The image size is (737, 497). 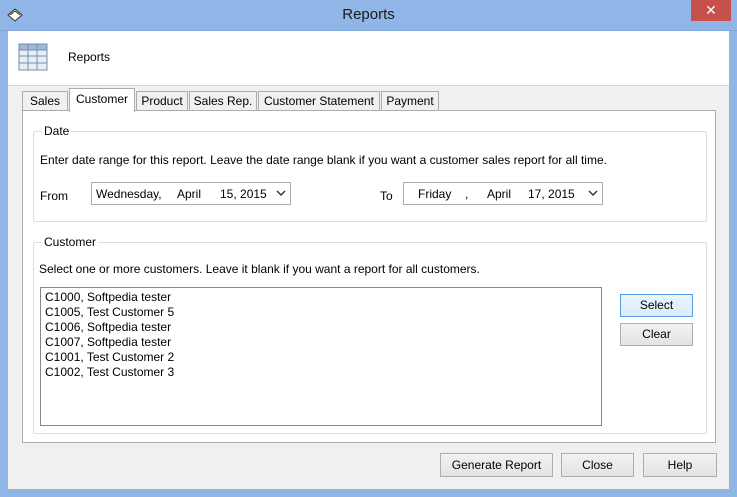 What do you see at coordinates (129, 194) in the screenshot?
I see `from-weekday: Wednesday,` at bounding box center [129, 194].